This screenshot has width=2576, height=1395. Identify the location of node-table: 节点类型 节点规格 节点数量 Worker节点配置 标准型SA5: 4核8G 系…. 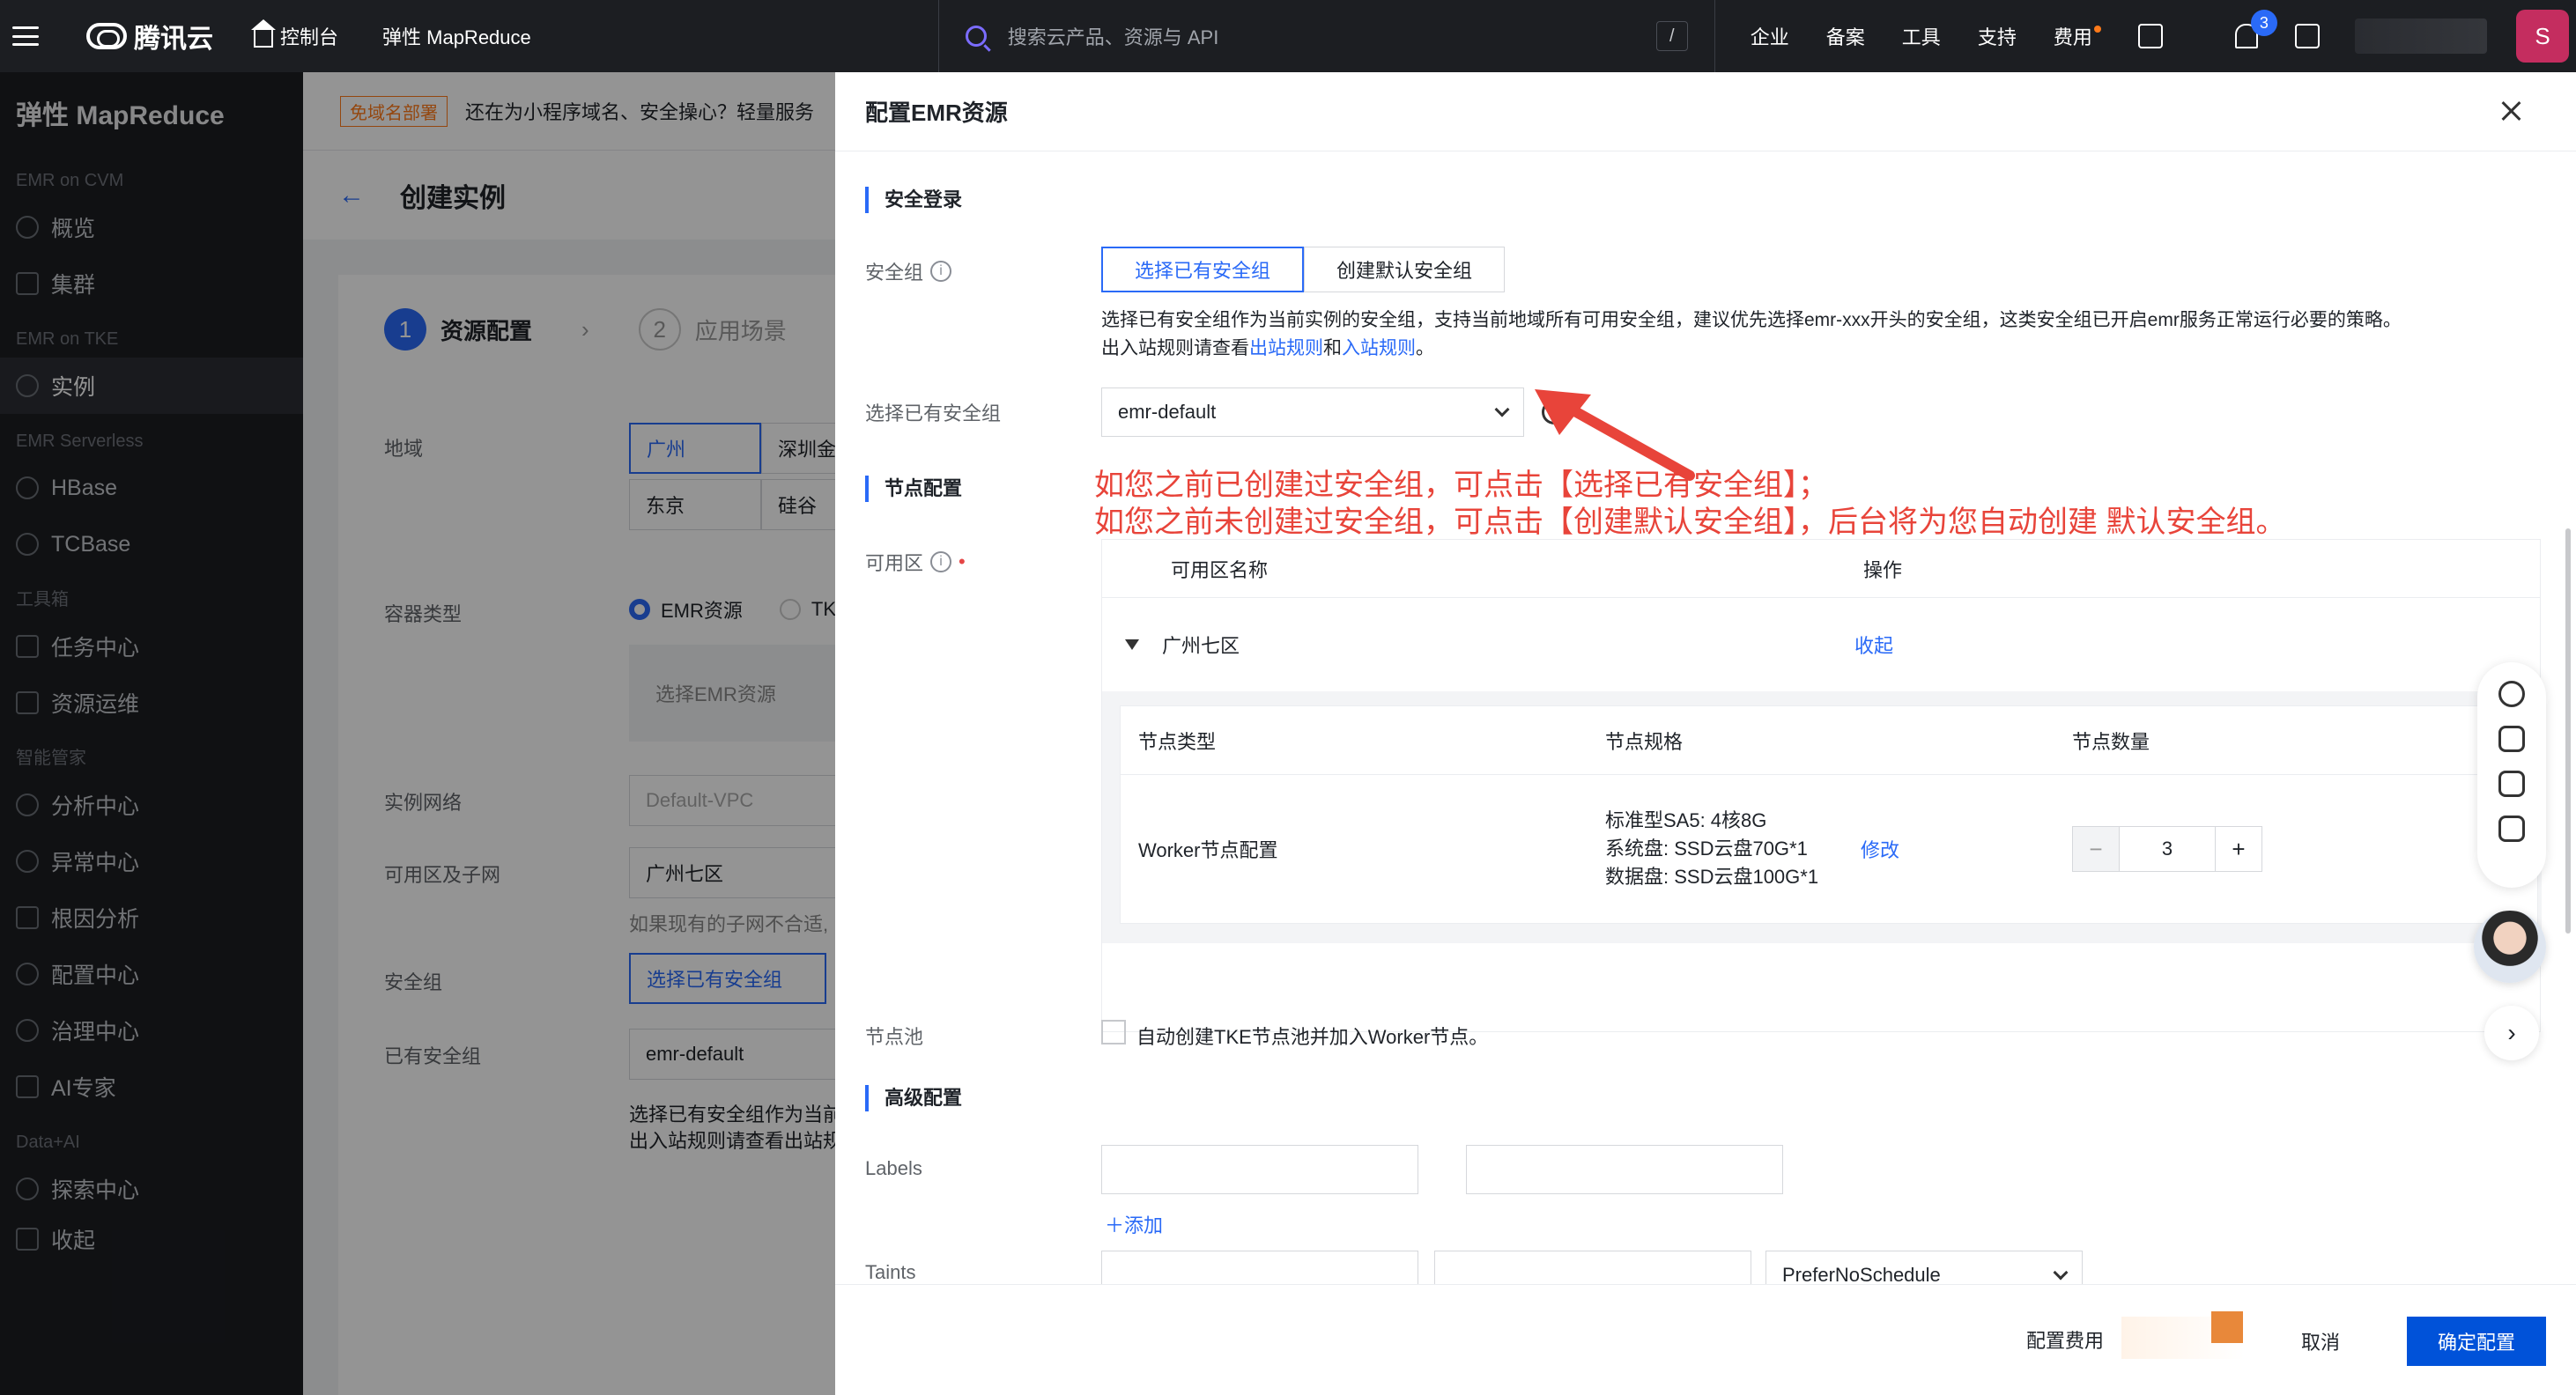
(1829, 815).